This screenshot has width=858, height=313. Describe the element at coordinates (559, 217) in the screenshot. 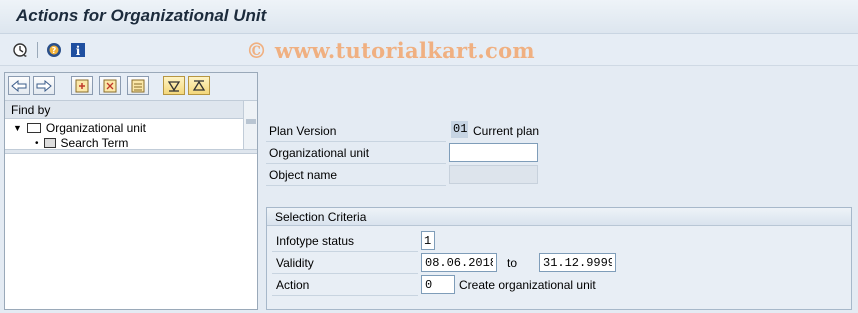

I see `selection-criteria-title: Selection Criteria` at that location.